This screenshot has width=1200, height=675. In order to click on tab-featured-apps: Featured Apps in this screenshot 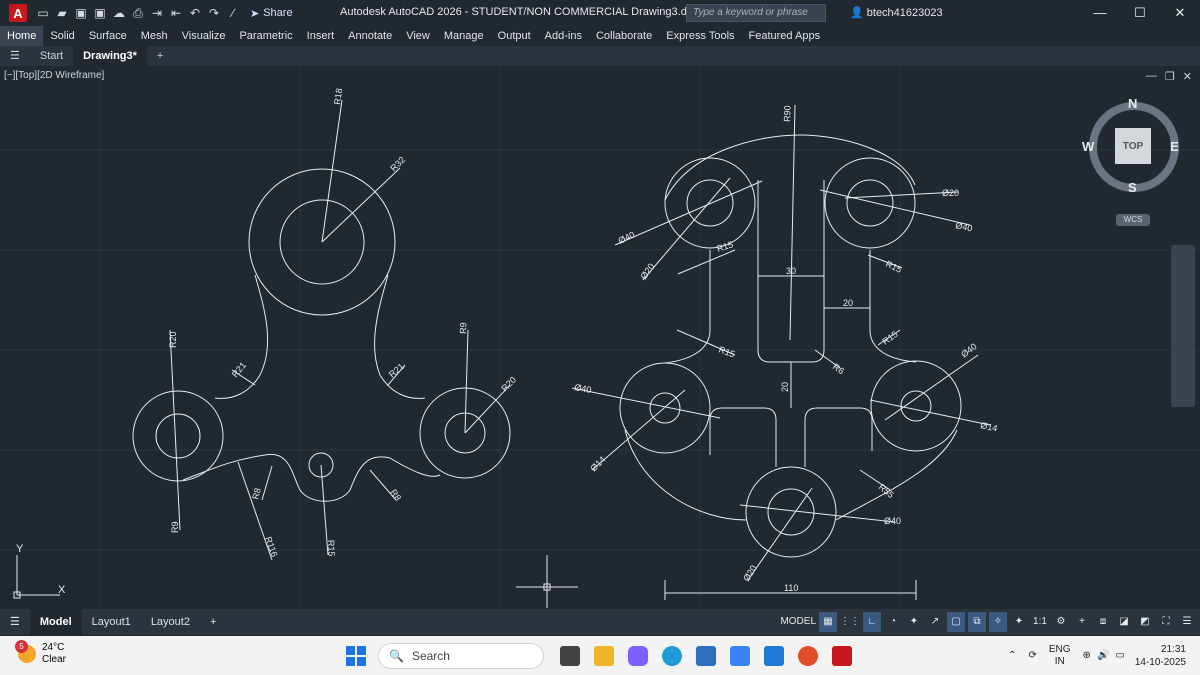, I will do `click(785, 36)`.